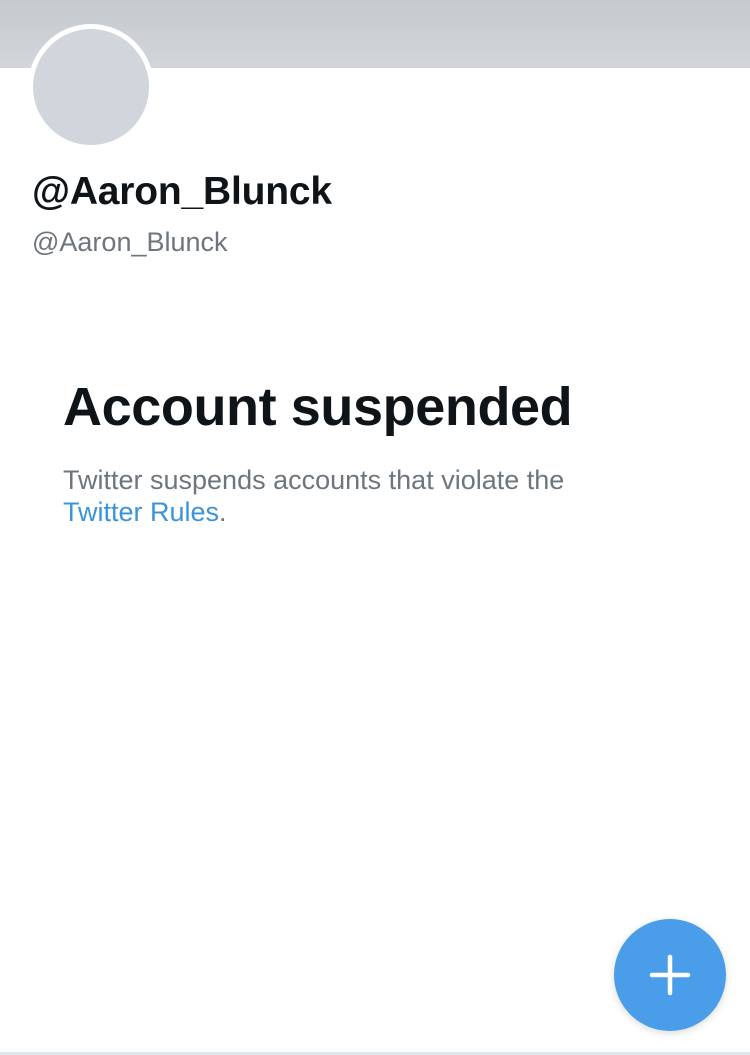  Describe the element at coordinates (141, 512) in the screenshot. I see `twitter-rules-link: Twitter Rules` at that location.